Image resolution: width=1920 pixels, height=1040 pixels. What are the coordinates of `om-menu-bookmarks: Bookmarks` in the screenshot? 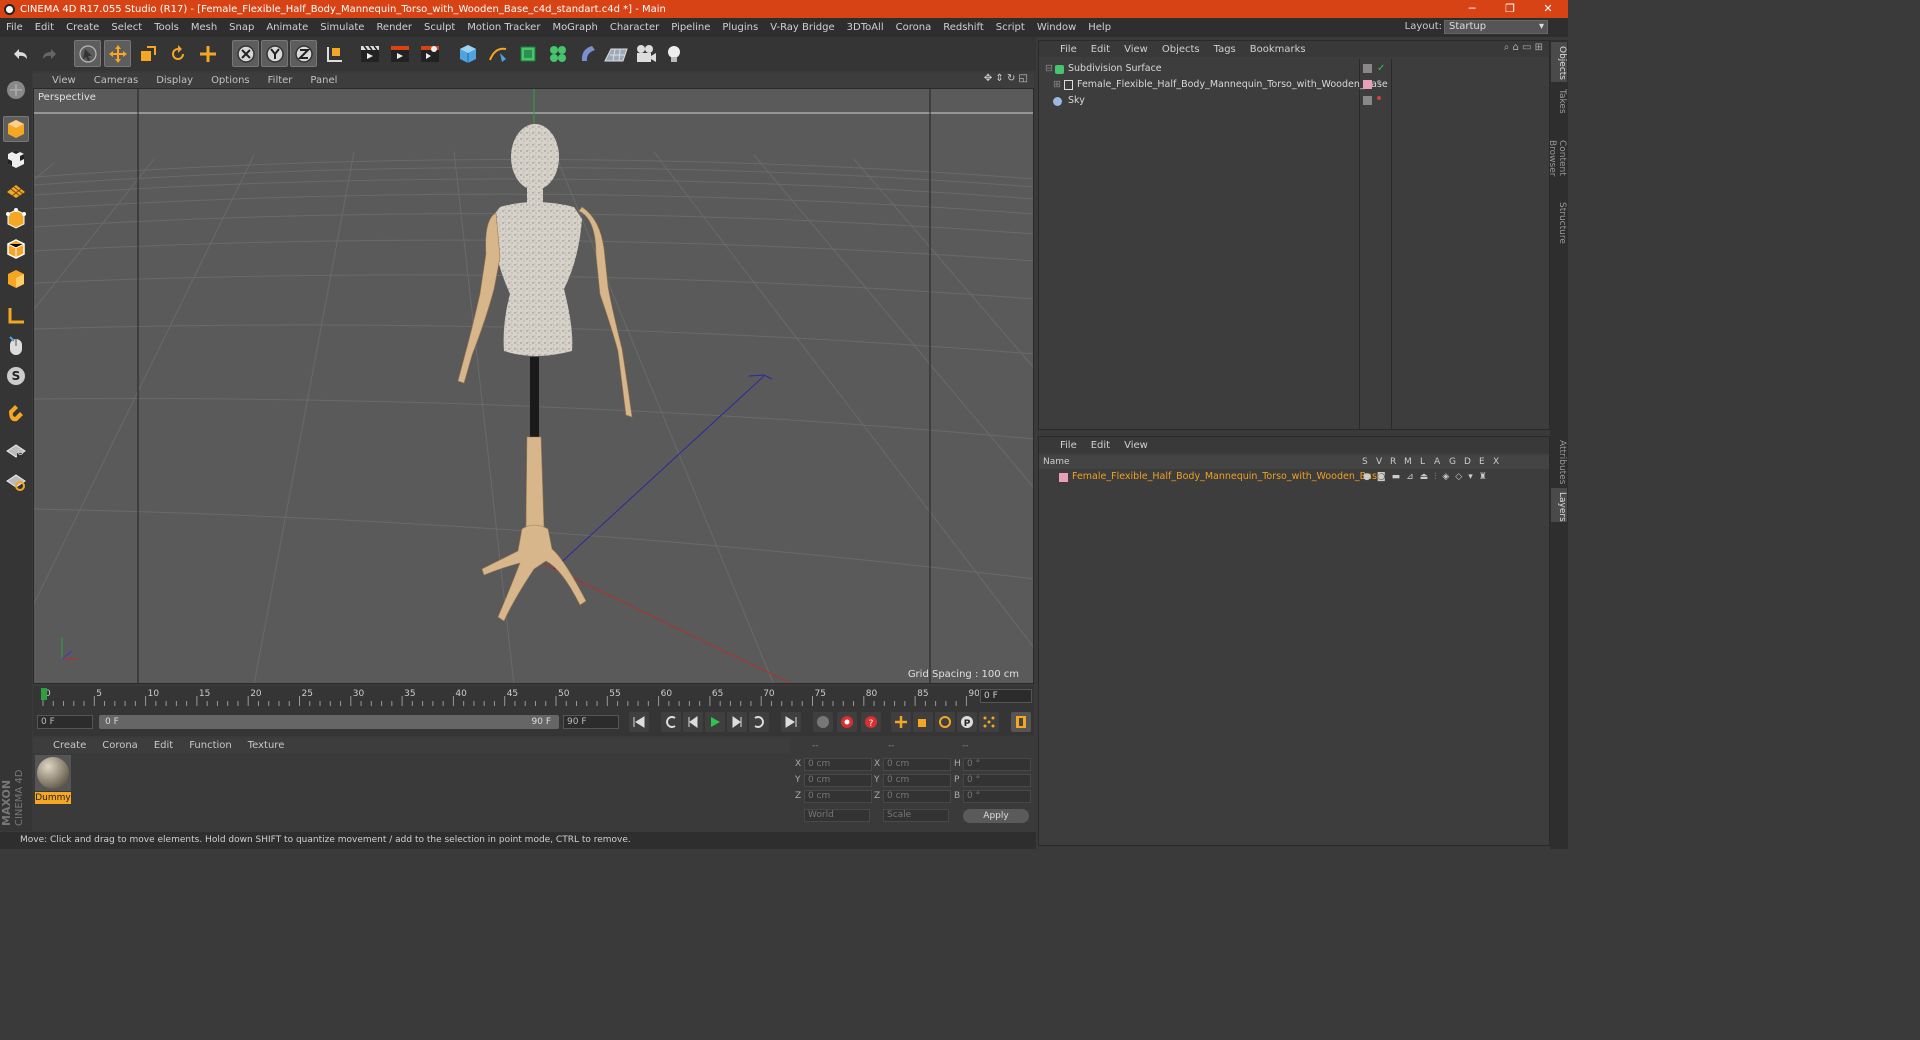 It's located at (1278, 49).